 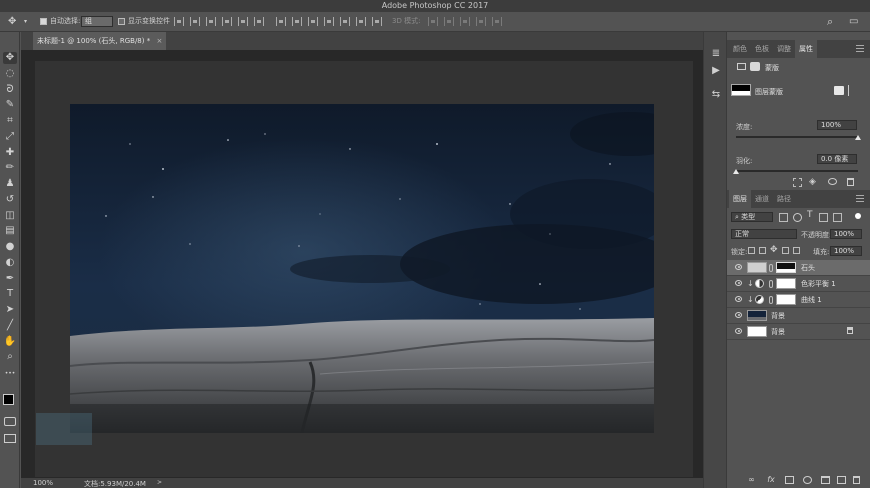 What do you see at coordinates (159, 482) in the screenshot?
I see `status-menu-arrow-icon: >` at bounding box center [159, 482].